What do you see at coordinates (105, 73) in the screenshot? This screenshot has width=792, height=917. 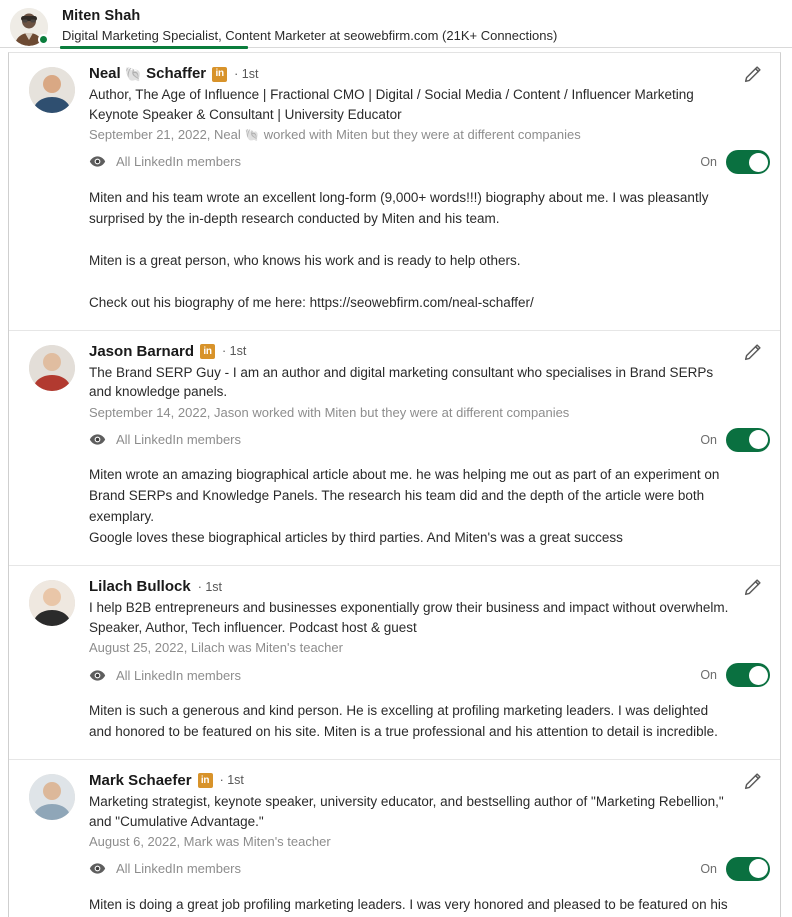 I see `recommender-name: Neal` at bounding box center [105, 73].